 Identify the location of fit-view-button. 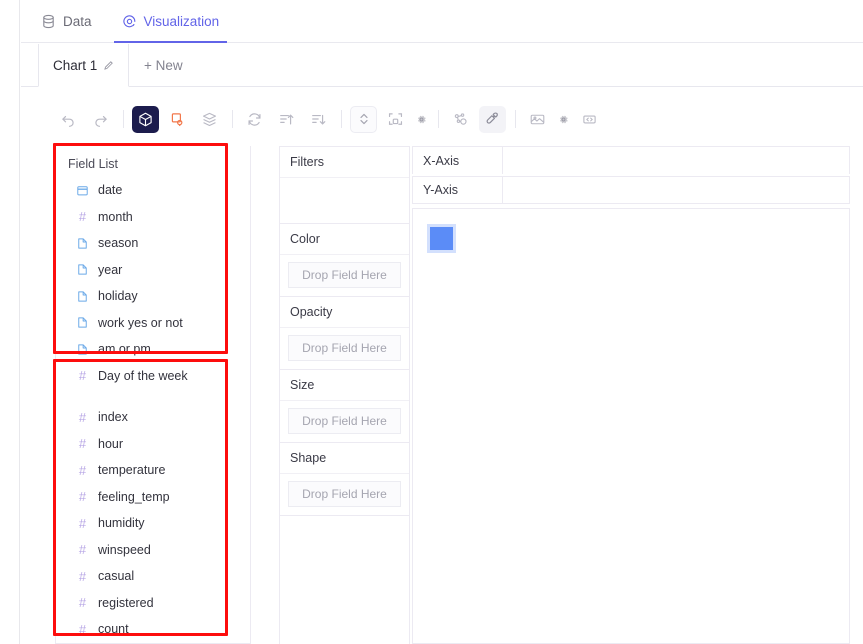
(395, 119).